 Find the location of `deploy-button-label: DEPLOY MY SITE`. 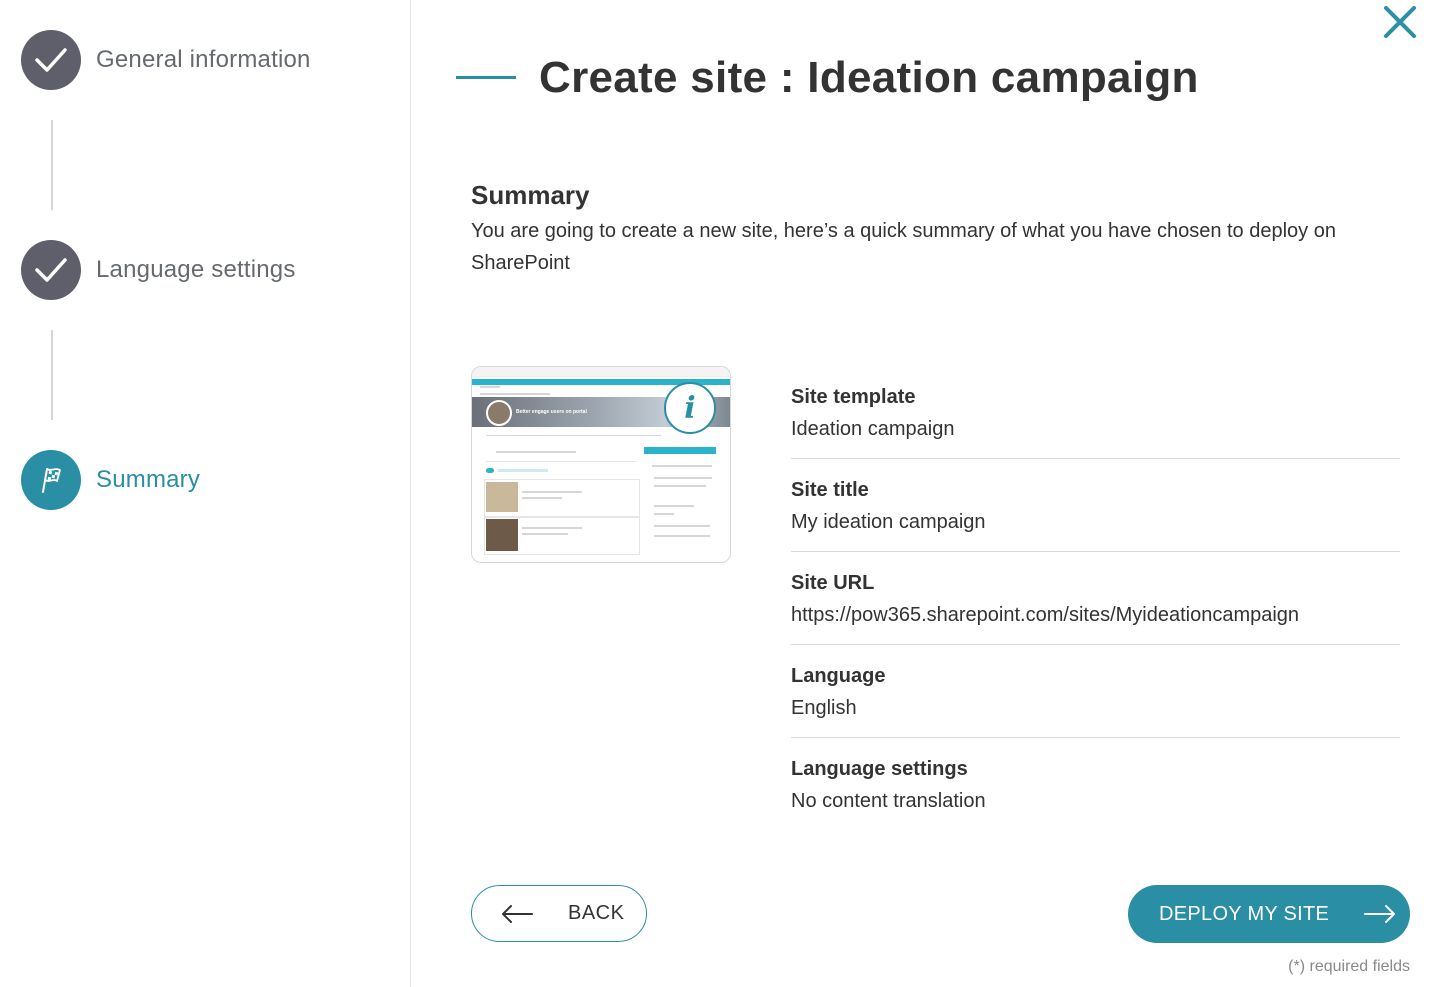

deploy-button-label: DEPLOY MY SITE is located at coordinates (1244, 913).